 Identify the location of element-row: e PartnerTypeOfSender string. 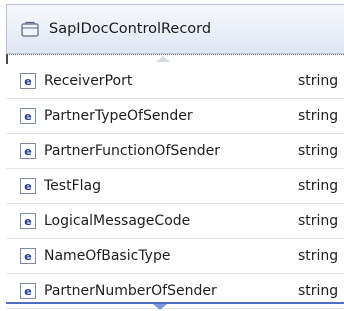
(175, 116).